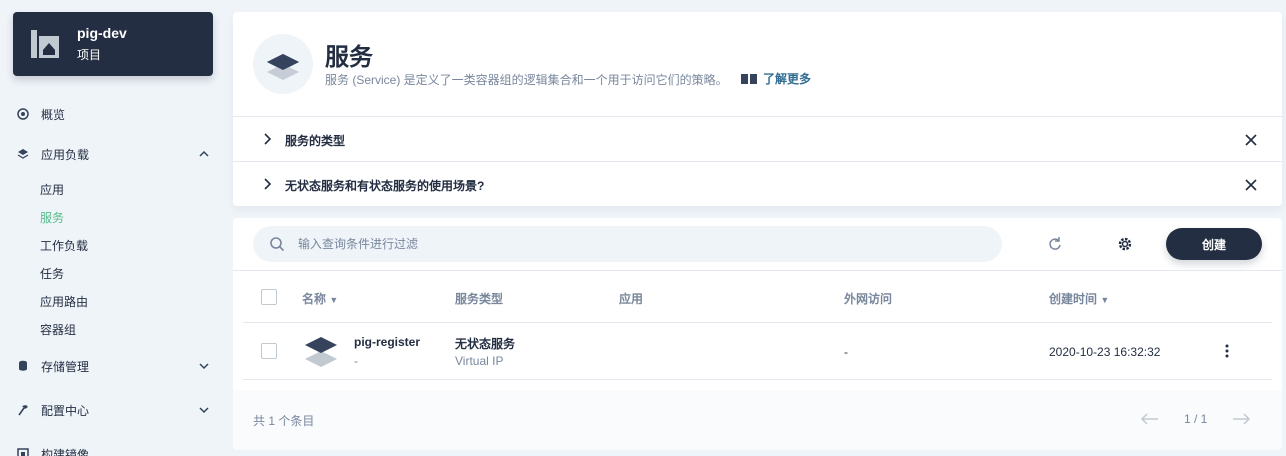  I want to click on nav-item-storage: 存储管理, so click(112, 366).